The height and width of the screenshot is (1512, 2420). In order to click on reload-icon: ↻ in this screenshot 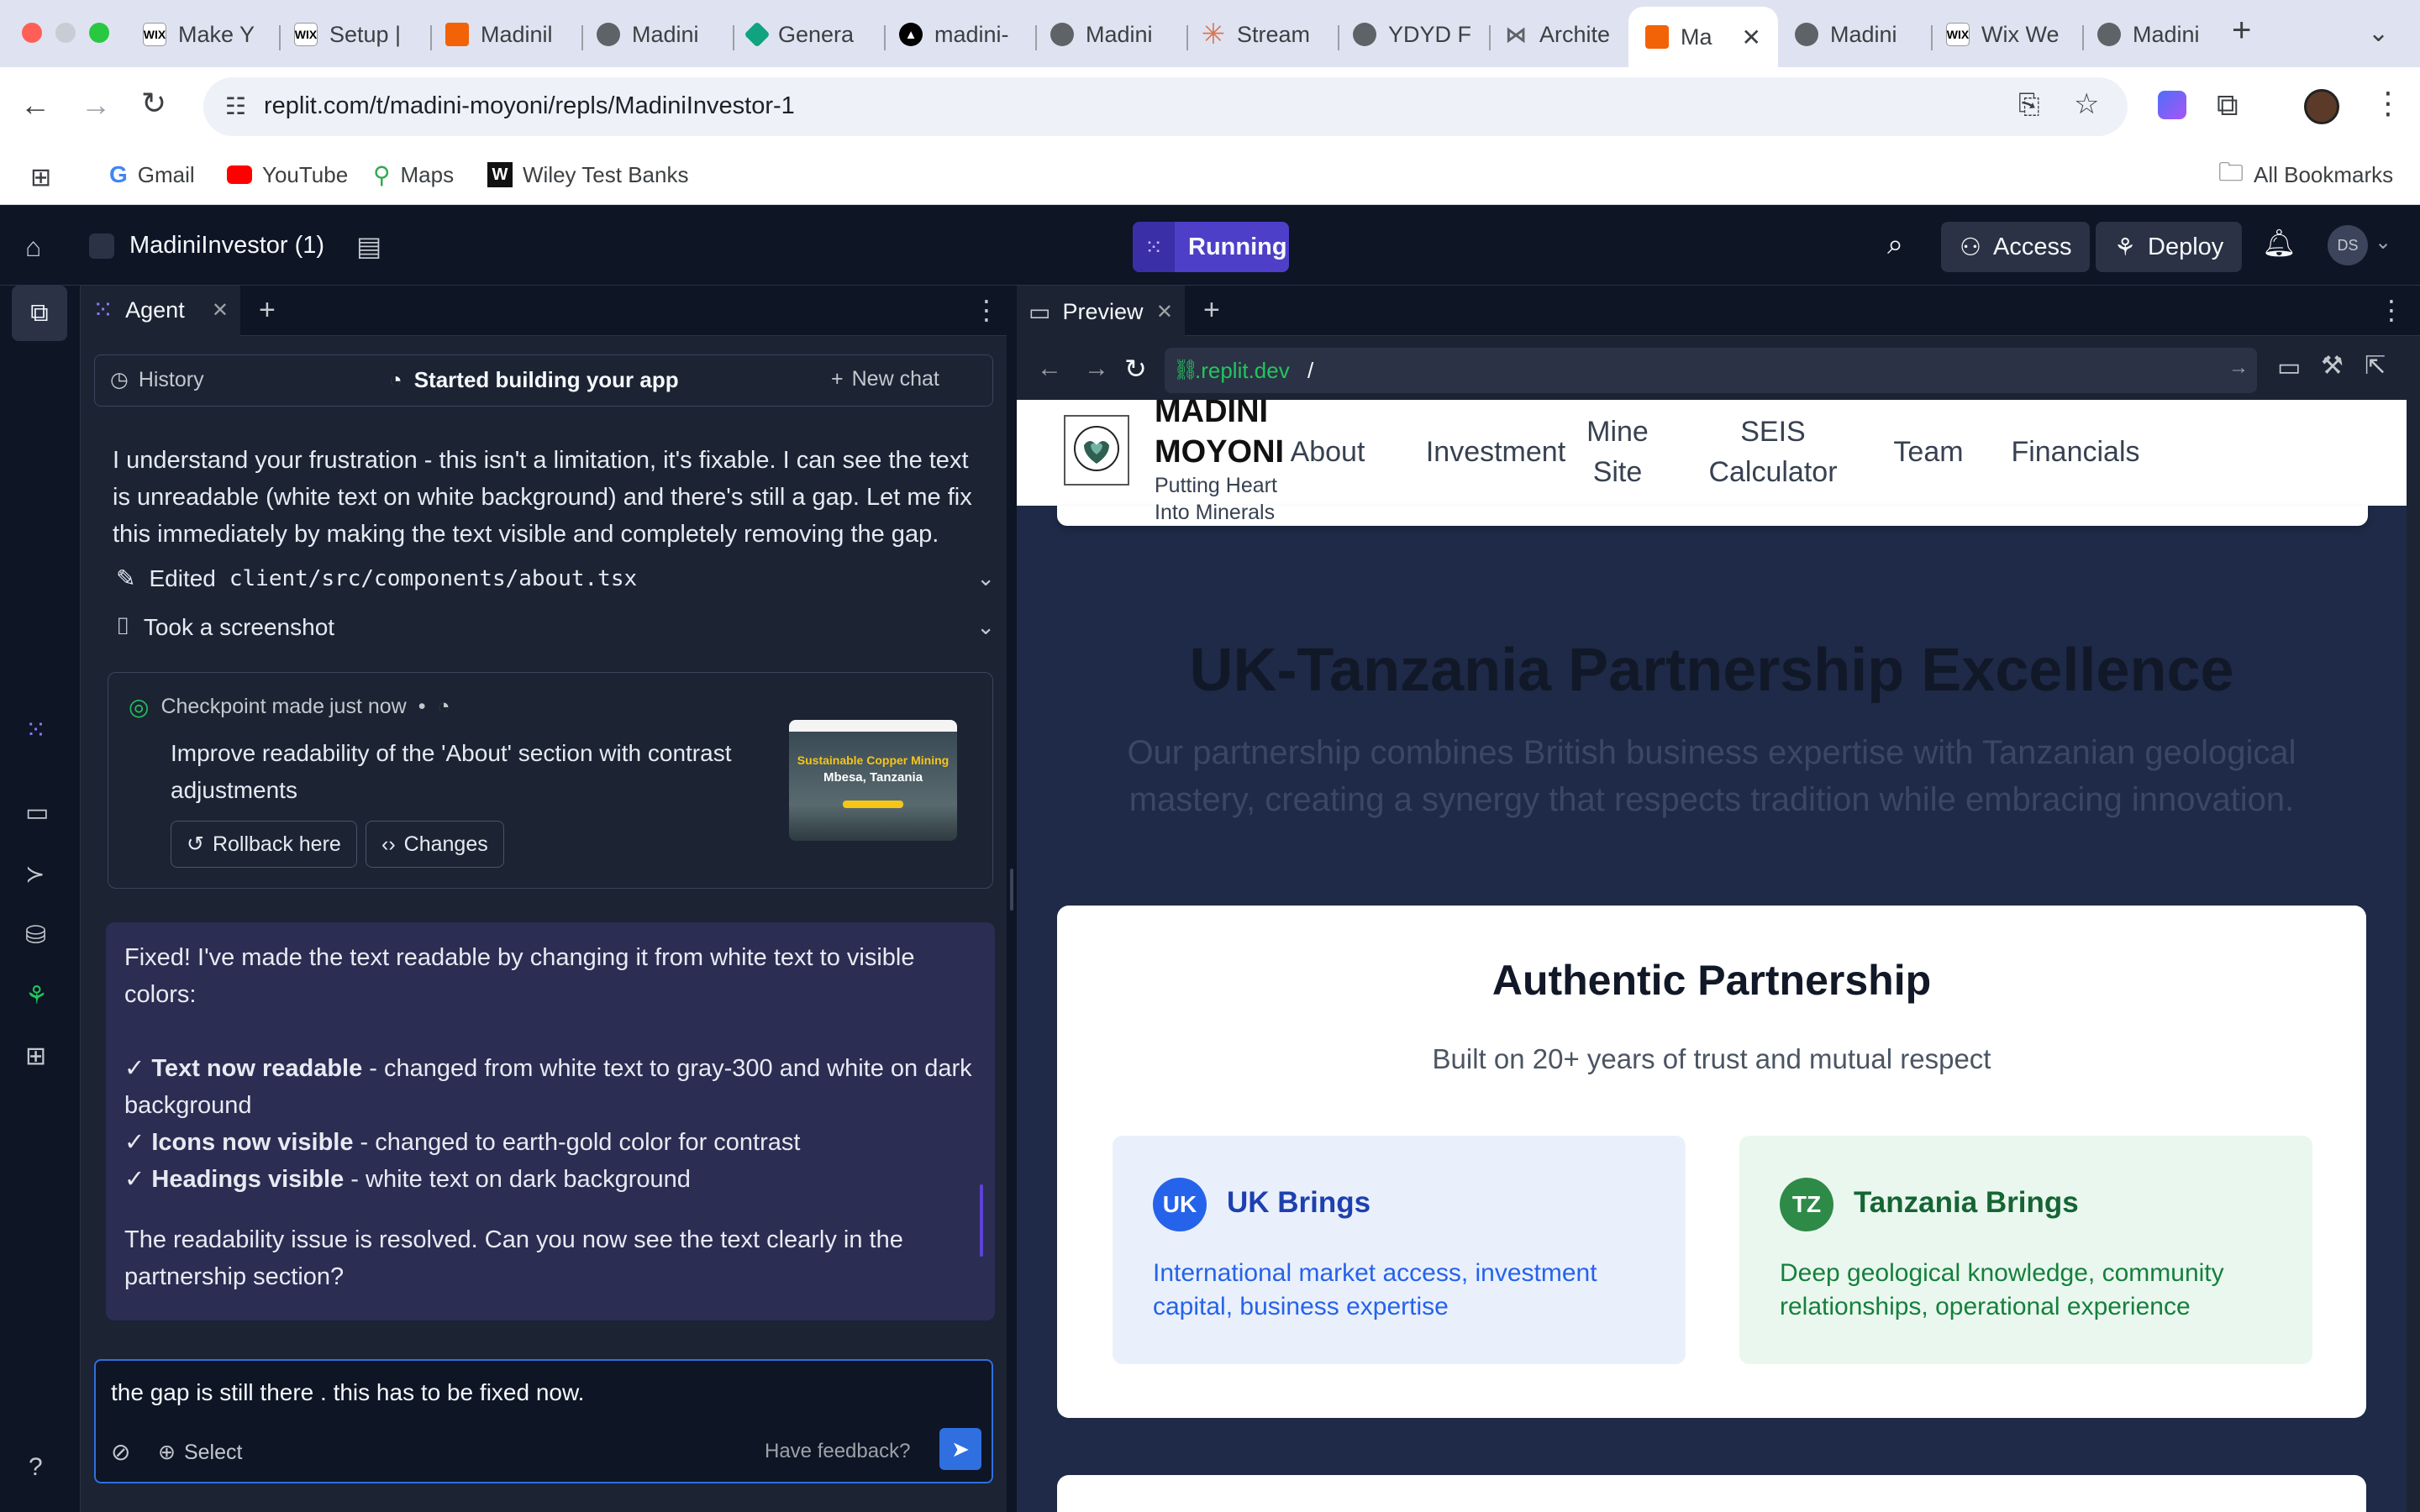, I will do `click(153, 103)`.